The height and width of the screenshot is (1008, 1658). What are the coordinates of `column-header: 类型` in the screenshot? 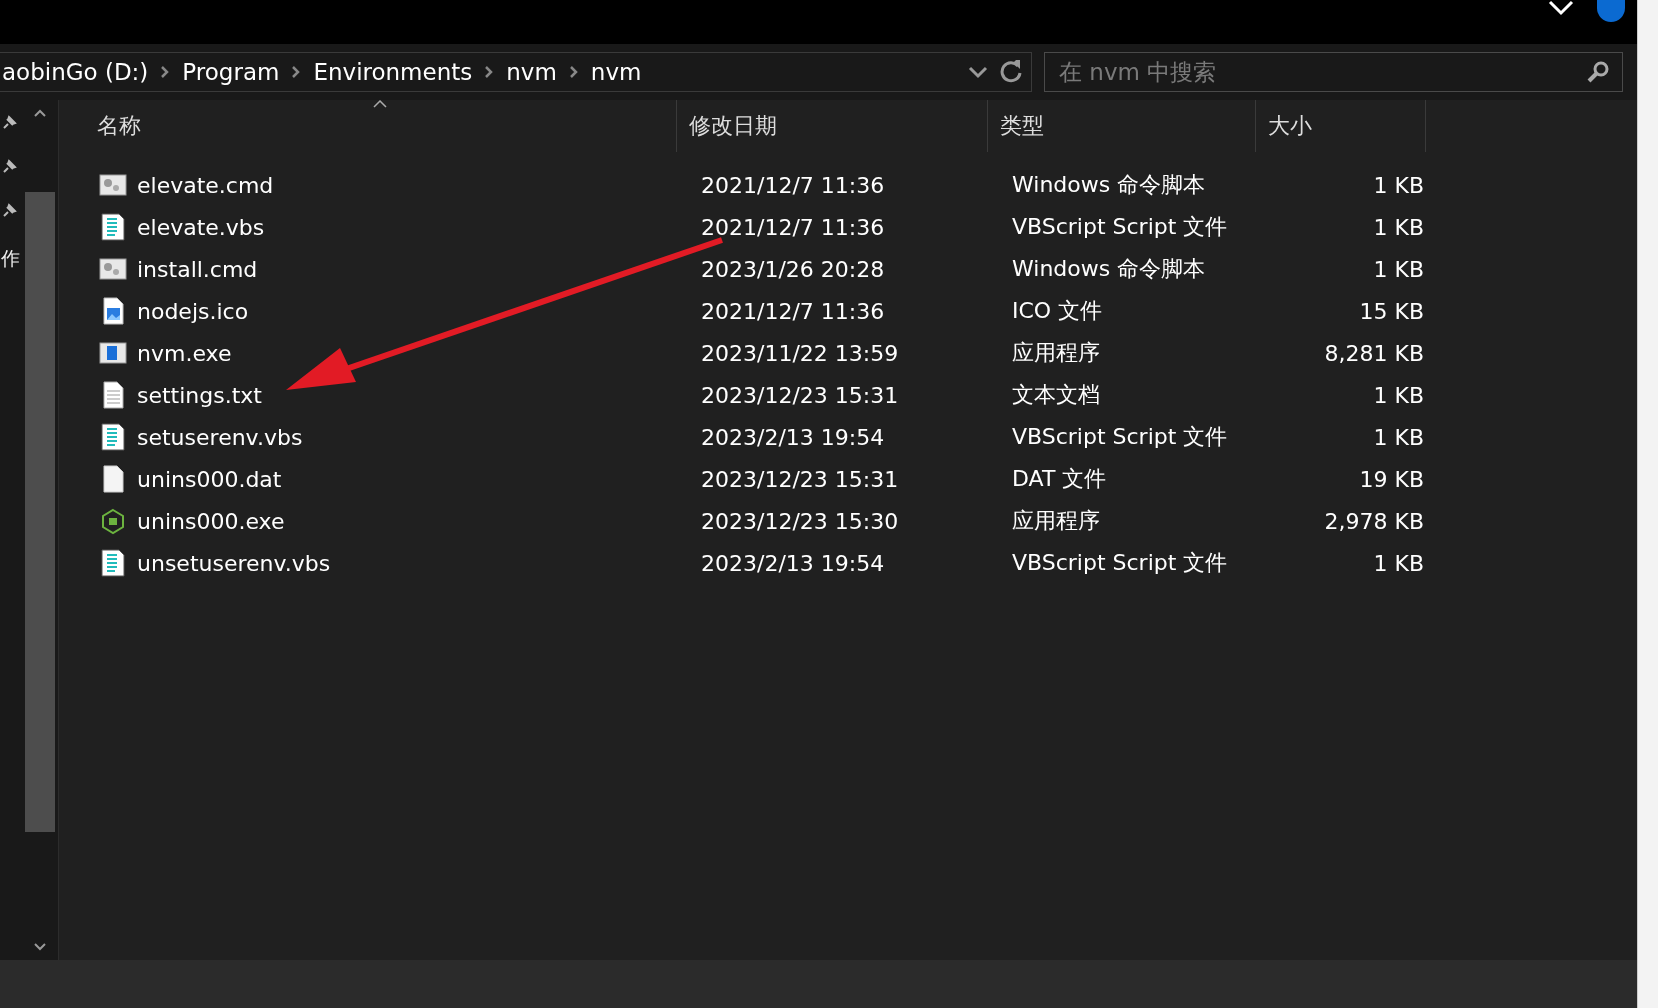 It's located at (1122, 126).